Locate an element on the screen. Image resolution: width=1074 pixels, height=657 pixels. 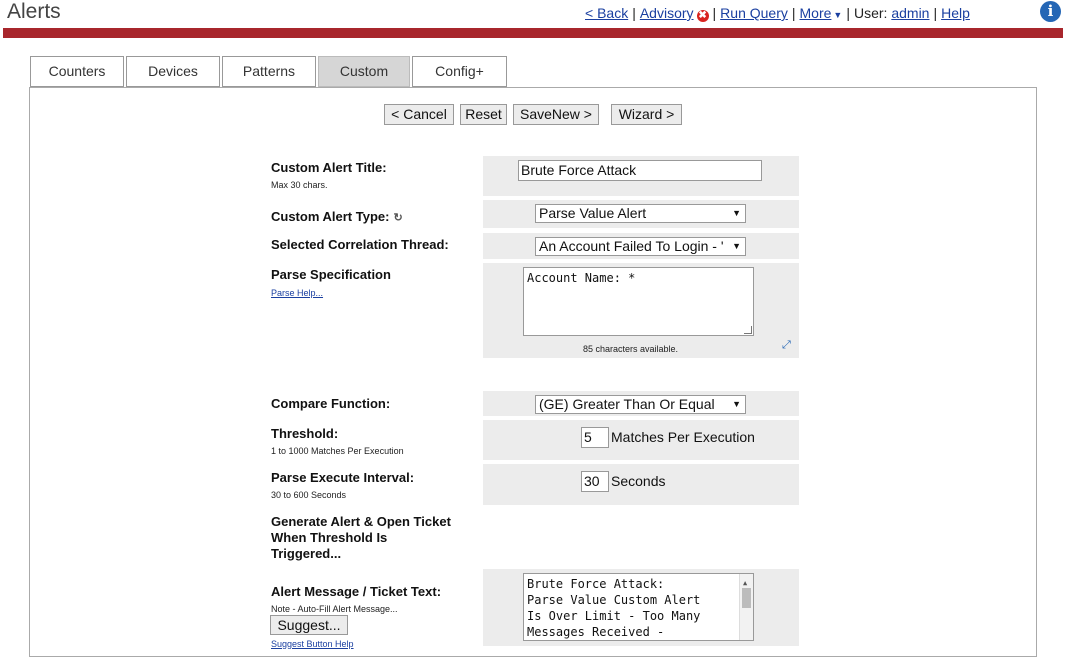
correlation-thread-select: An Account Failed To Login - ' ▼ is located at coordinates (640, 246).